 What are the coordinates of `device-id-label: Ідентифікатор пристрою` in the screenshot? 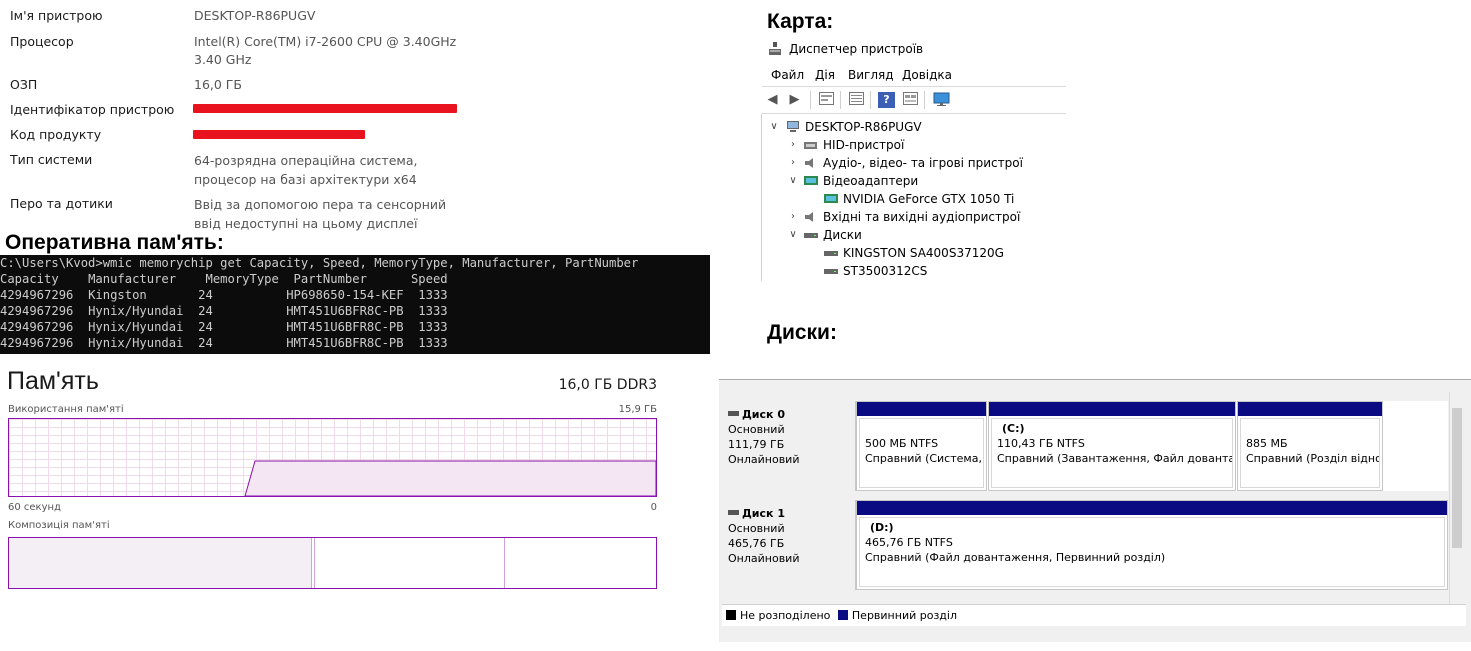 It's located at (92, 109).